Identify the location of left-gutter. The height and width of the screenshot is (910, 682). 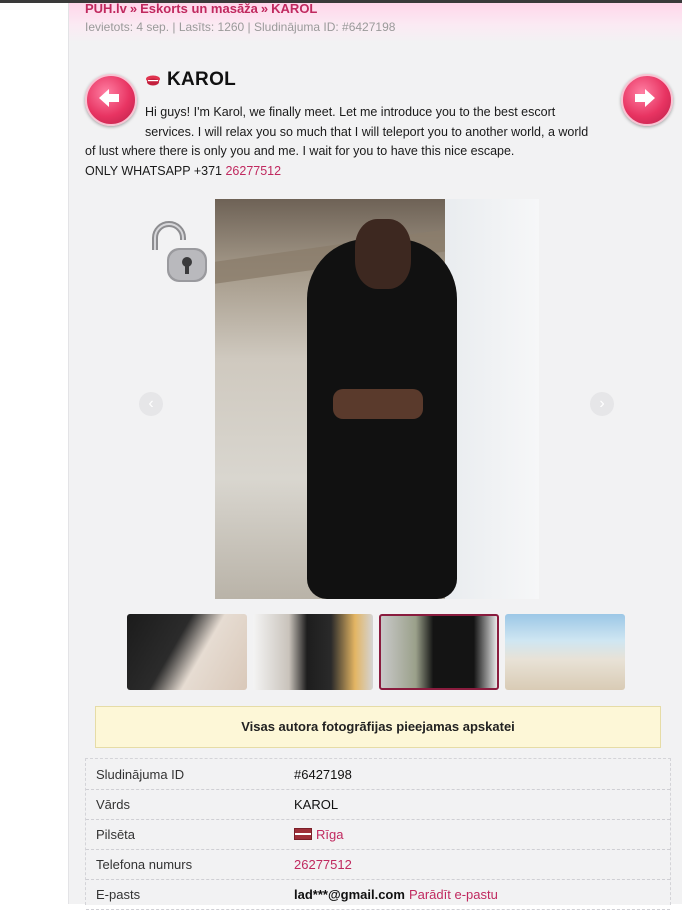
(34, 453).